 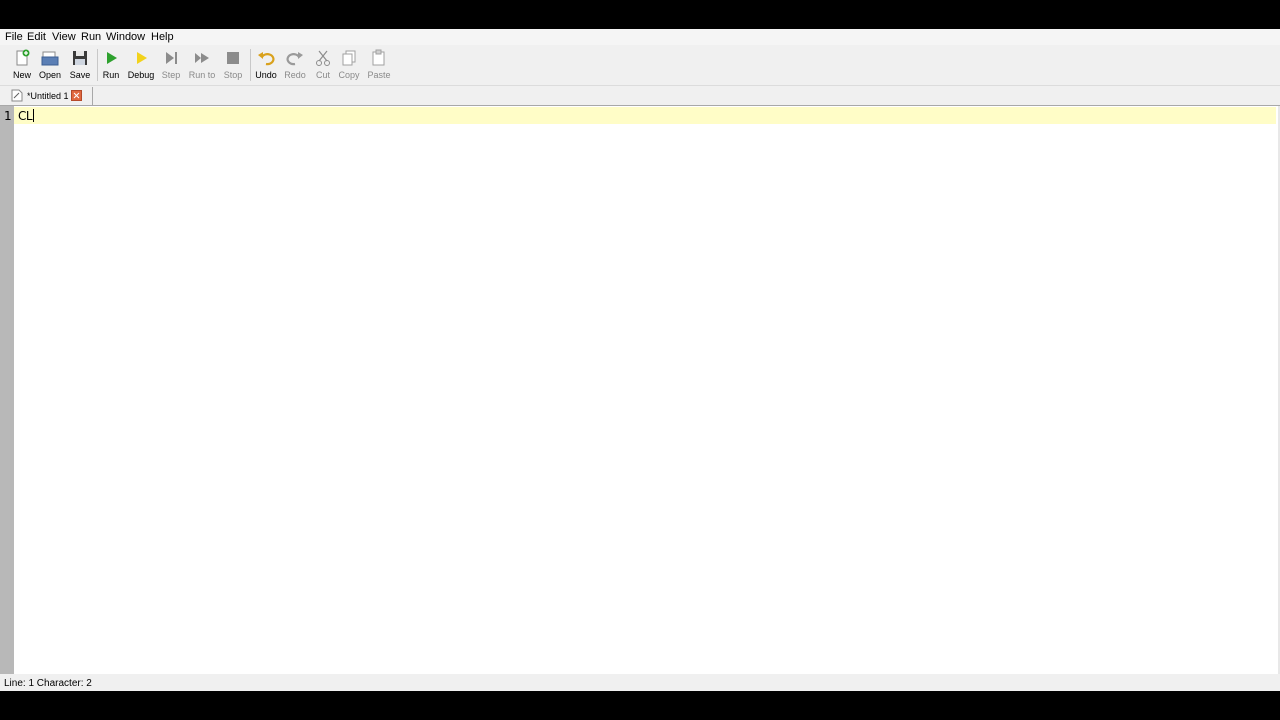 What do you see at coordinates (80, 58) in the screenshot?
I see `save-disk-icon` at bounding box center [80, 58].